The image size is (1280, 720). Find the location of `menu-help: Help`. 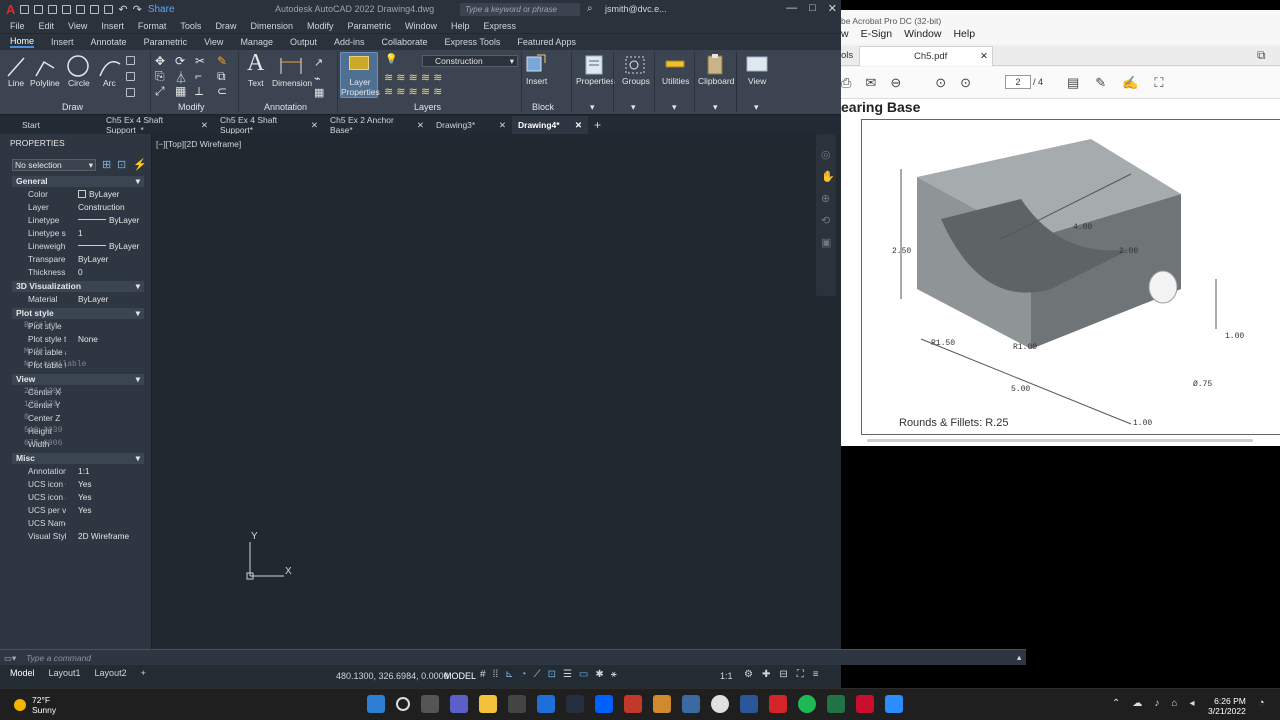

menu-help: Help is located at coordinates (460, 26).